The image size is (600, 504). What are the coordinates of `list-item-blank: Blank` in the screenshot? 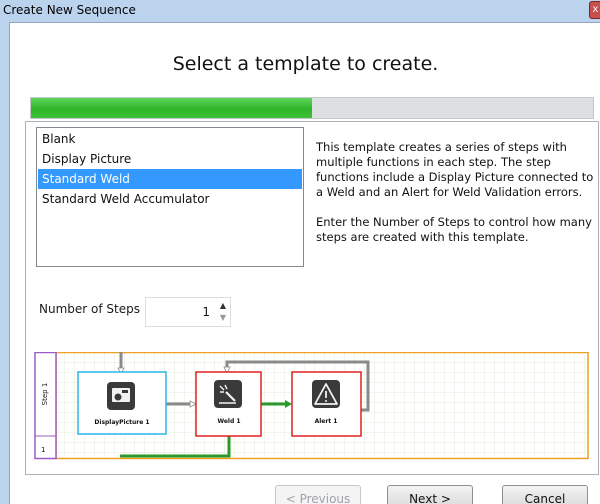 It's located at (170, 139).